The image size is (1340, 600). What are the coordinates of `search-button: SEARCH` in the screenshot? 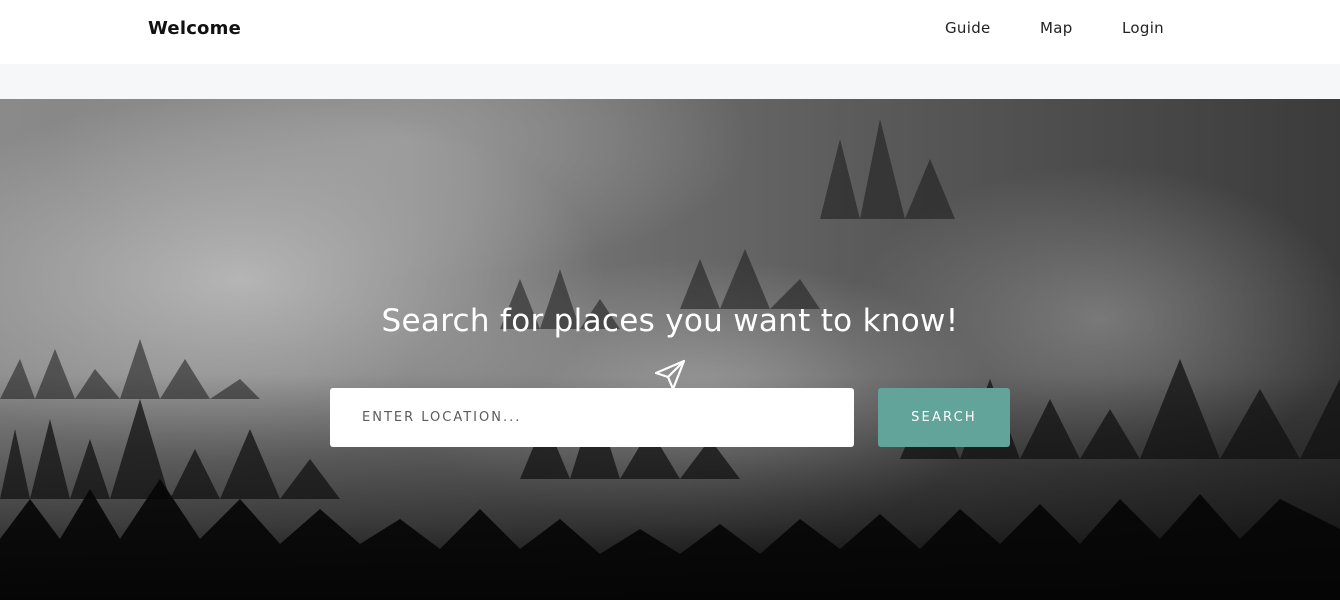 It's located at (944, 417).